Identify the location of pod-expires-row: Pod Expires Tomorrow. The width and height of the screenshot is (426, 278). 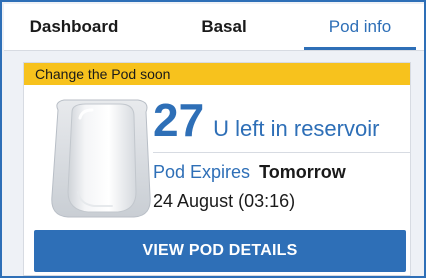
(249, 172).